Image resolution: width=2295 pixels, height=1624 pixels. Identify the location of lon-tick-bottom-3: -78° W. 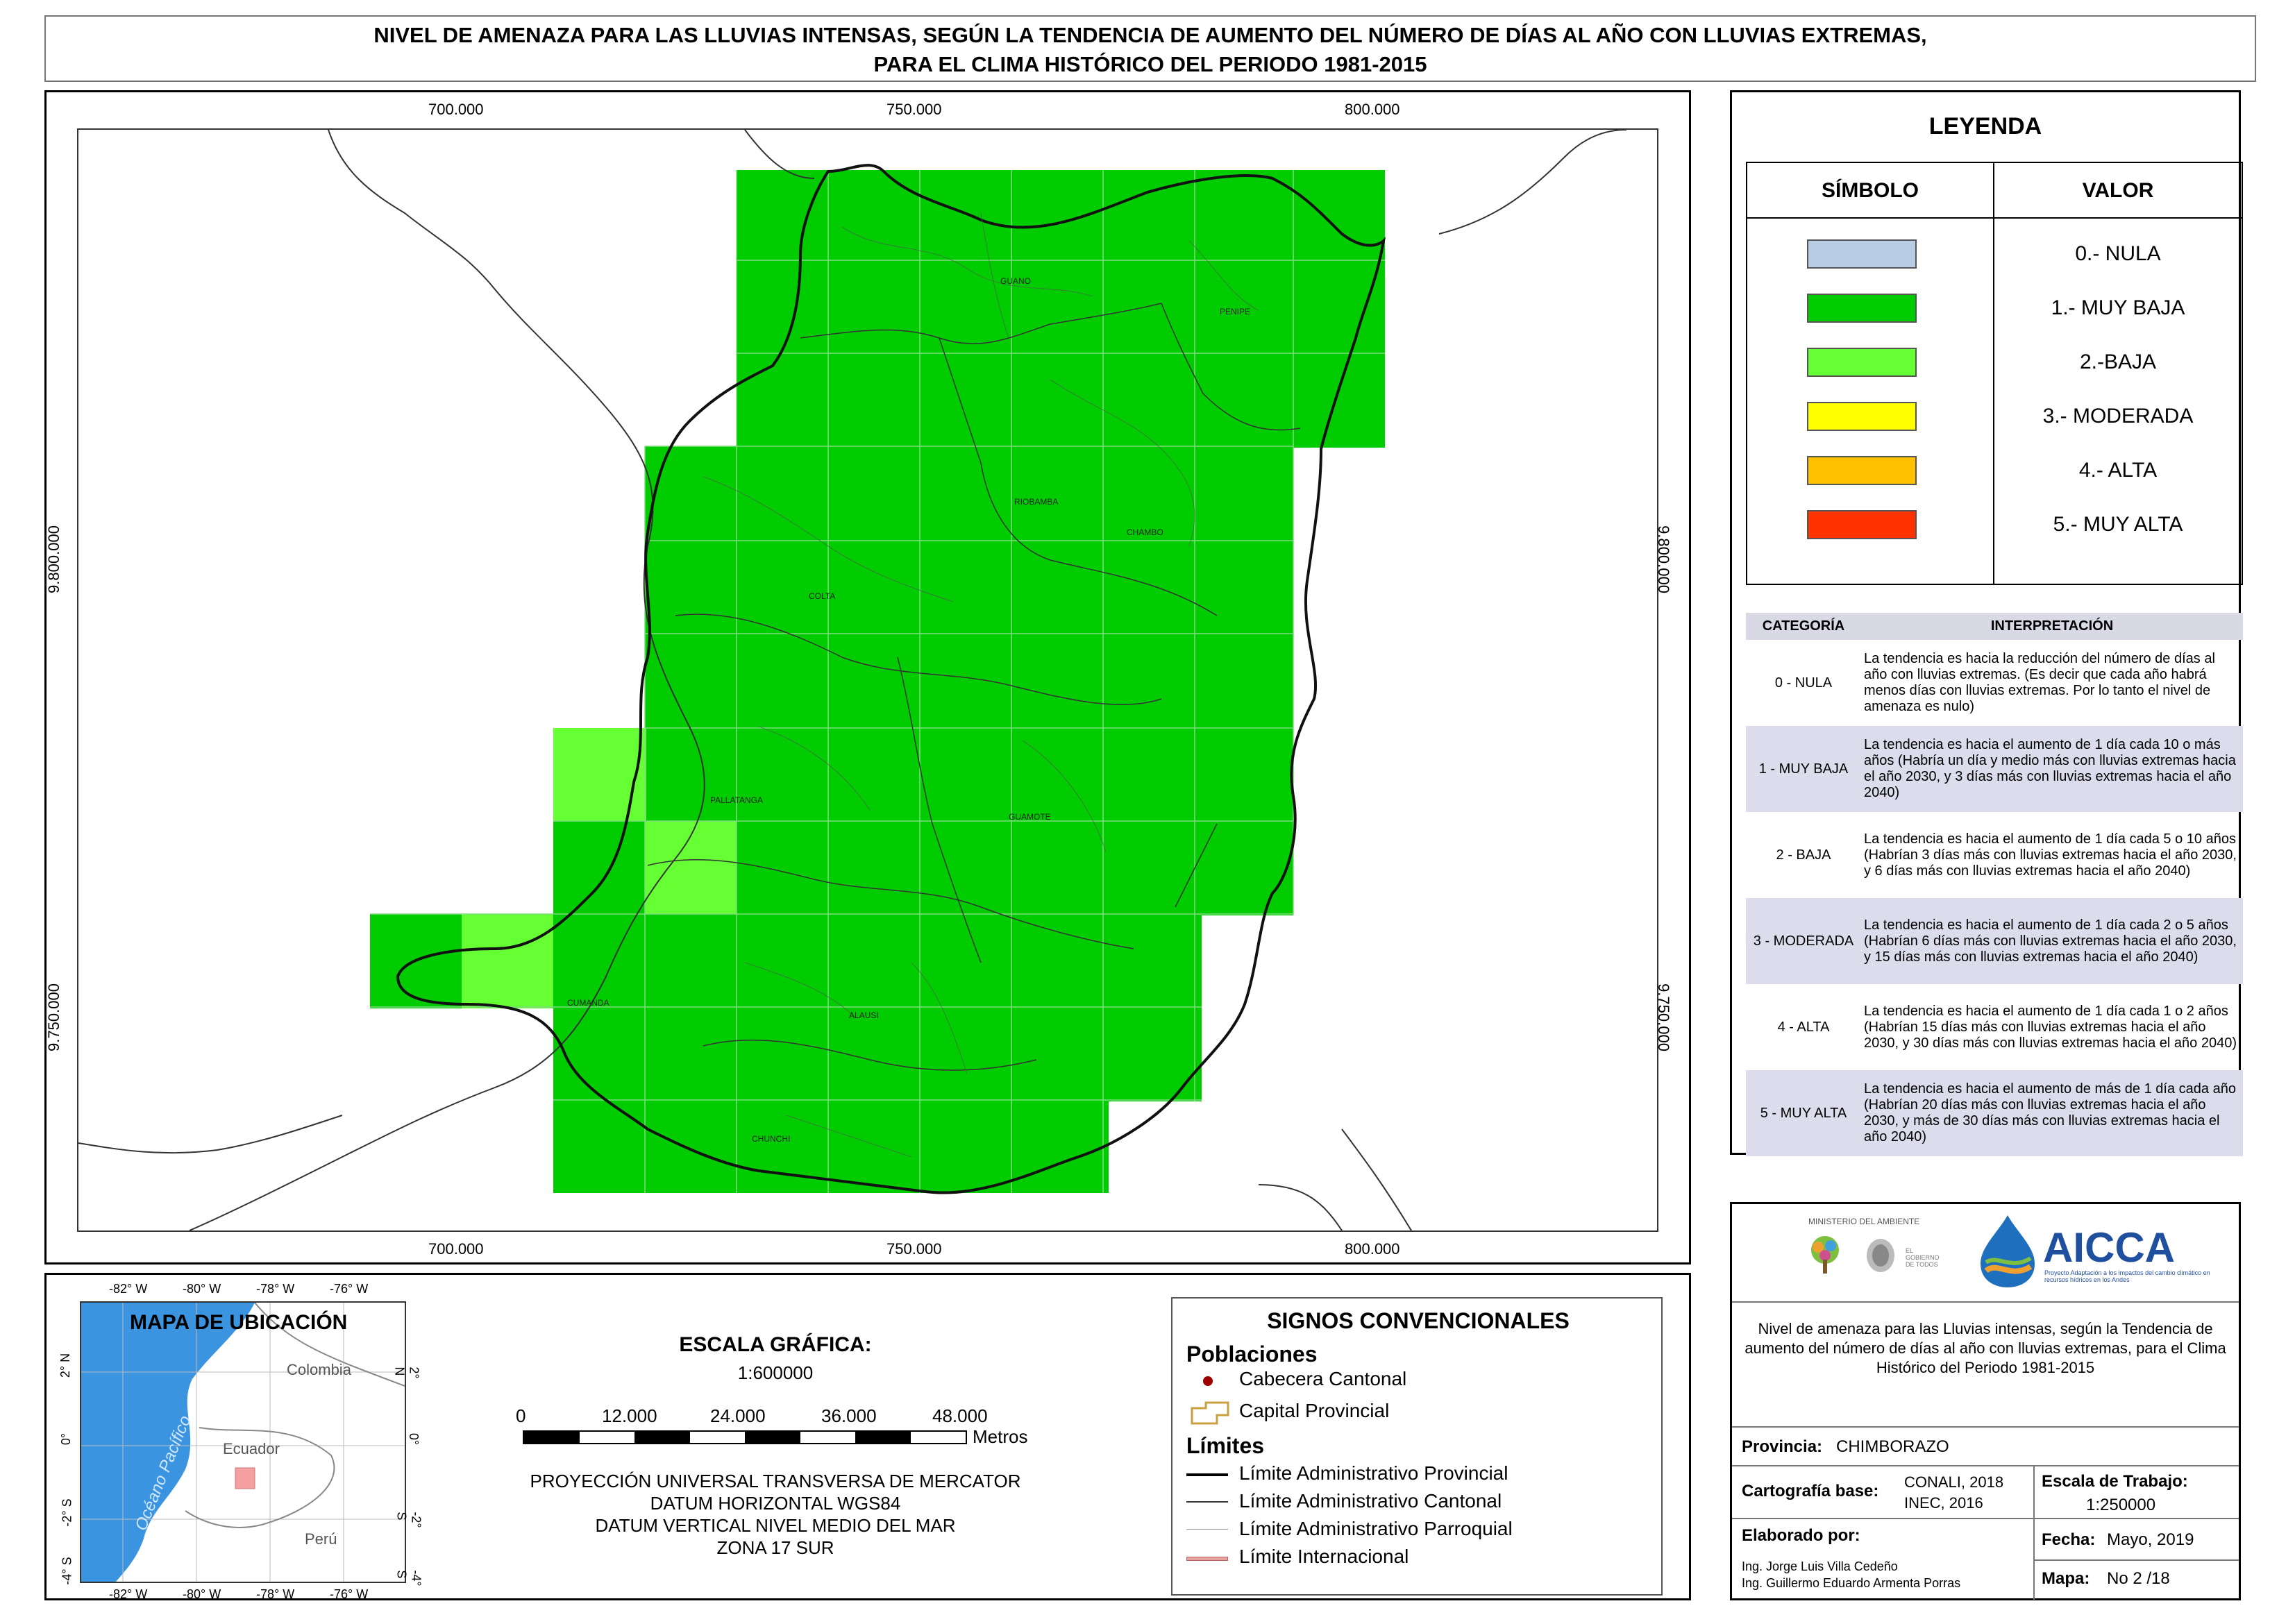
(275, 1594).